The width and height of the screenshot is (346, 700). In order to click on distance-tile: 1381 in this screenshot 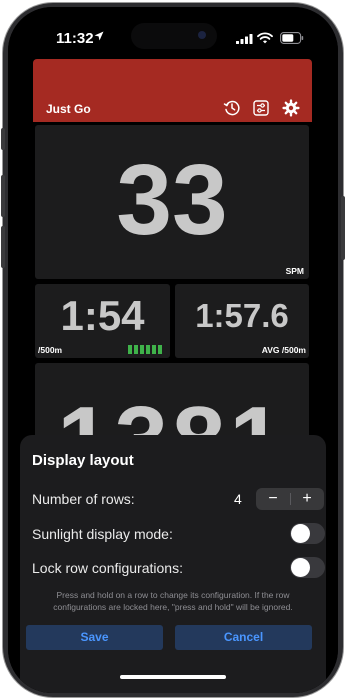, I will do `click(172, 403)`.